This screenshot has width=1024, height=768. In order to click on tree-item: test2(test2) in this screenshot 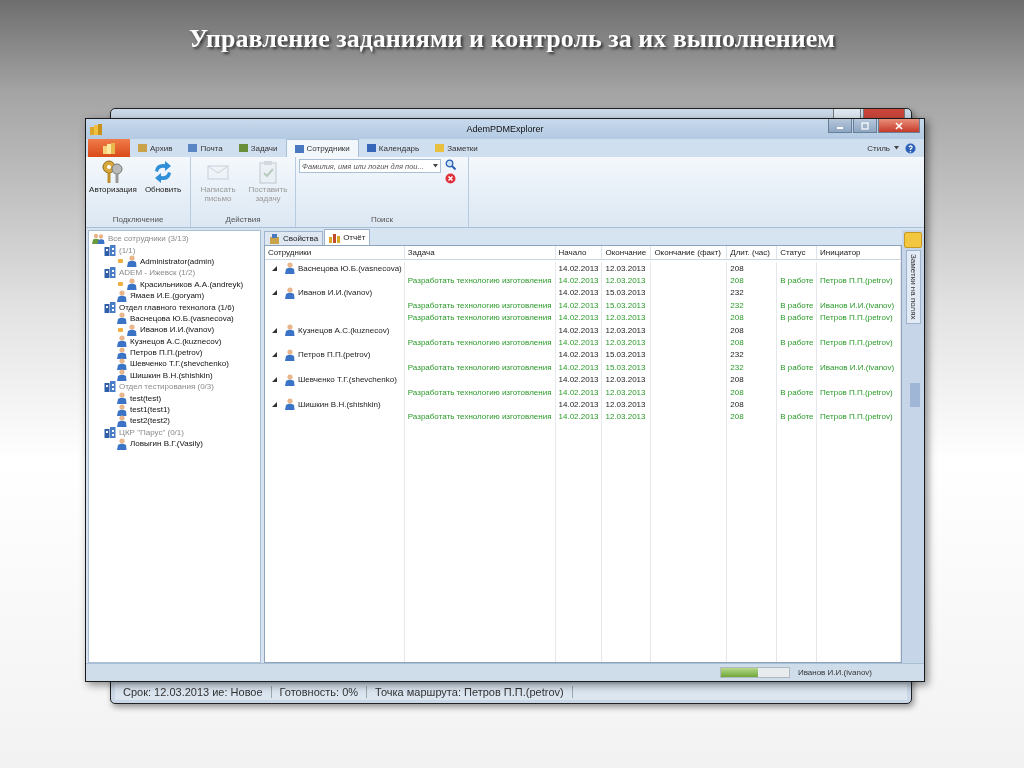, I will do `click(150, 421)`.